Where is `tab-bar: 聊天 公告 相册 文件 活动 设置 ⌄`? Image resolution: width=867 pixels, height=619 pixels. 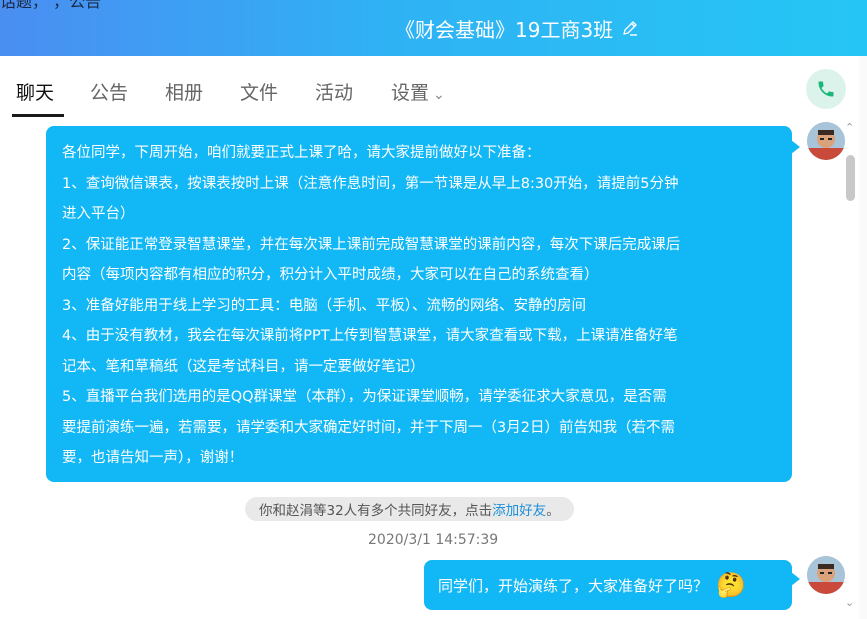
tab-bar: 聊天 公告 相册 文件 活动 设置 ⌄ is located at coordinates (433, 88).